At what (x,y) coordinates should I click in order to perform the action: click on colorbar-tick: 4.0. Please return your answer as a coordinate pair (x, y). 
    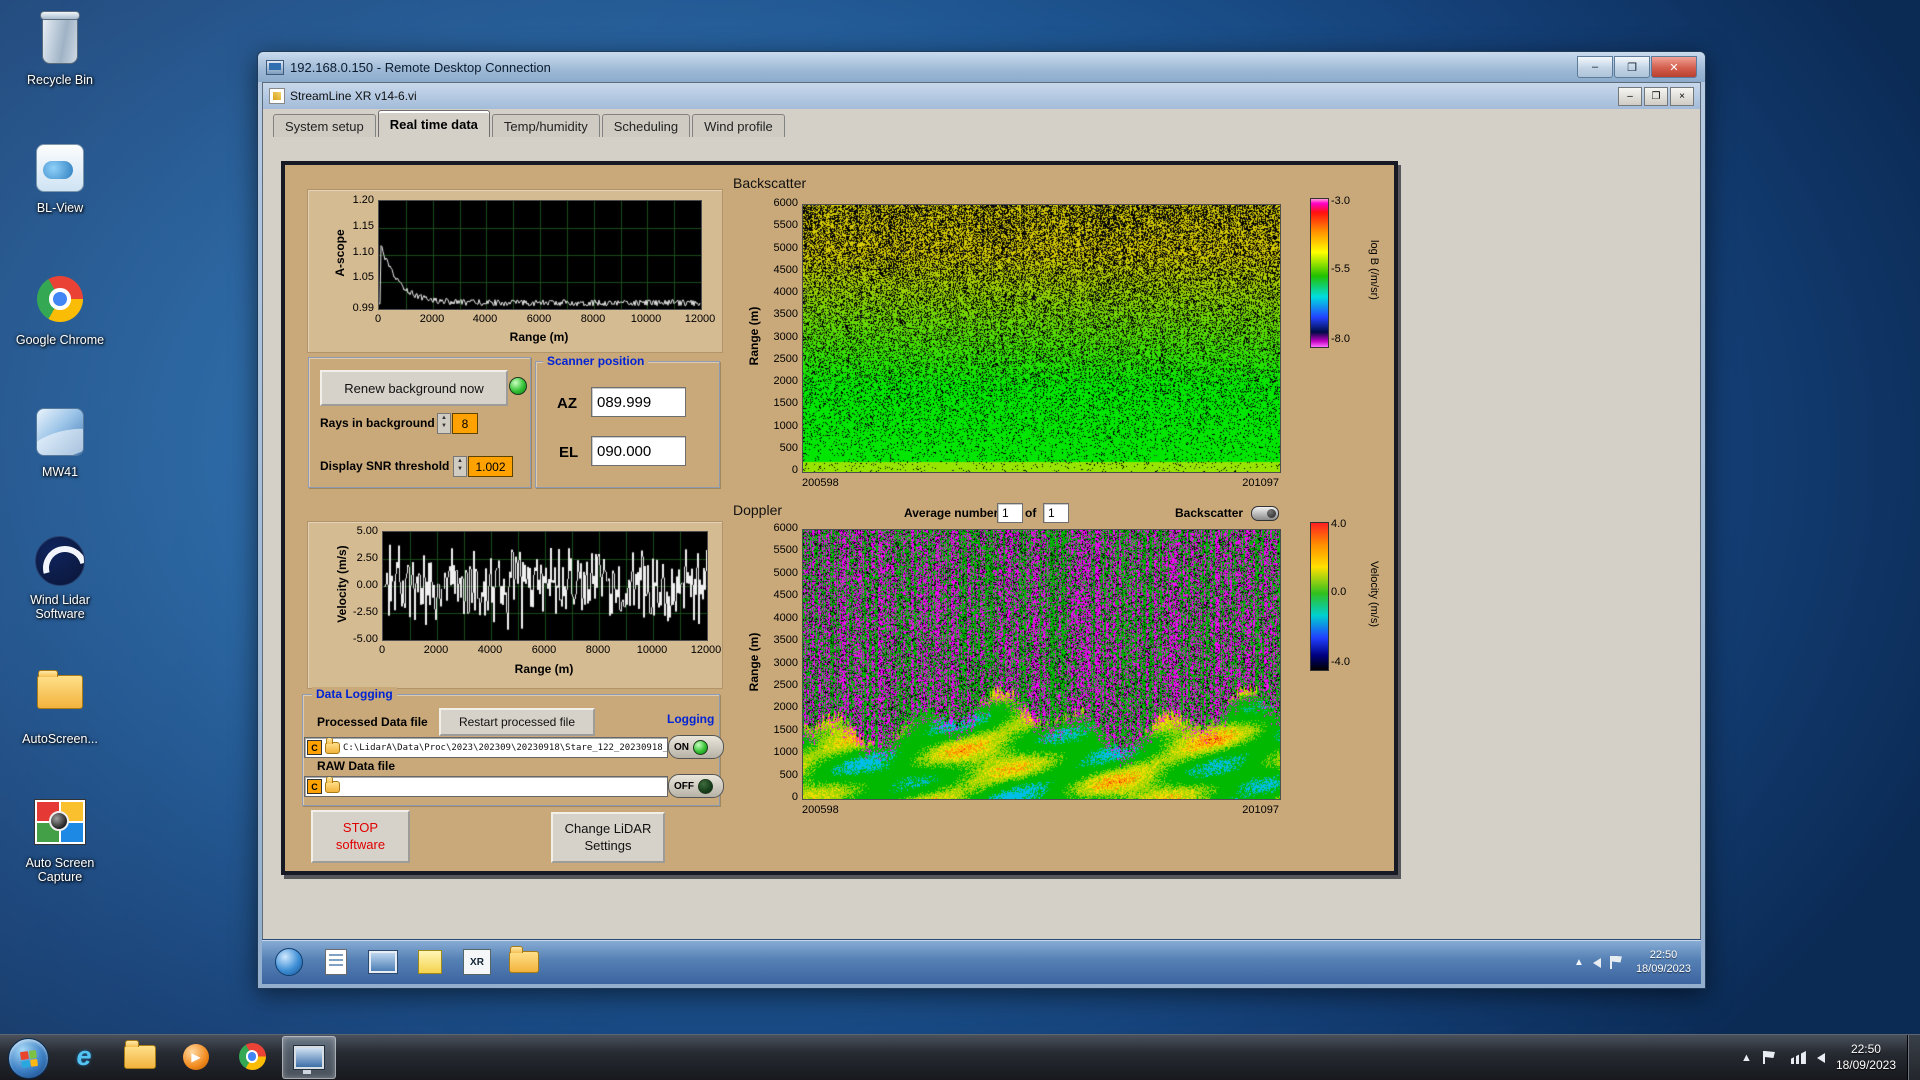
    Looking at the image, I should click on (1339, 524).